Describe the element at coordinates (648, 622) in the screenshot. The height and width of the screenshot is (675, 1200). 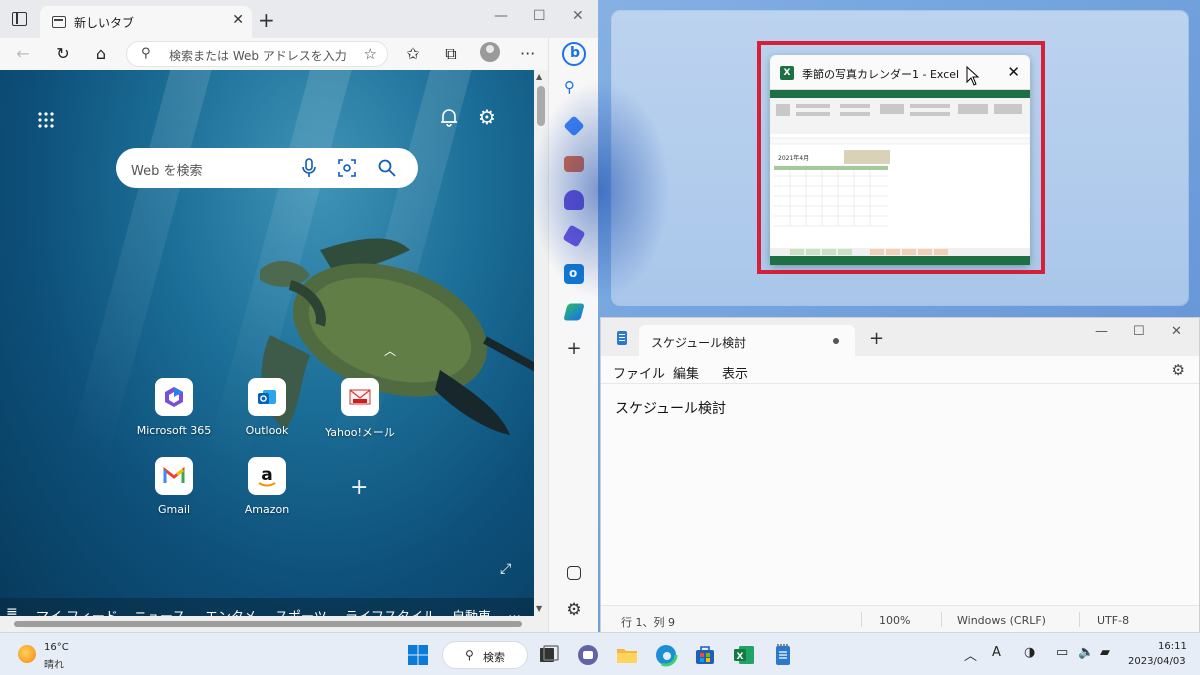
I see `cursor-position: 行 1、列 9` at that location.